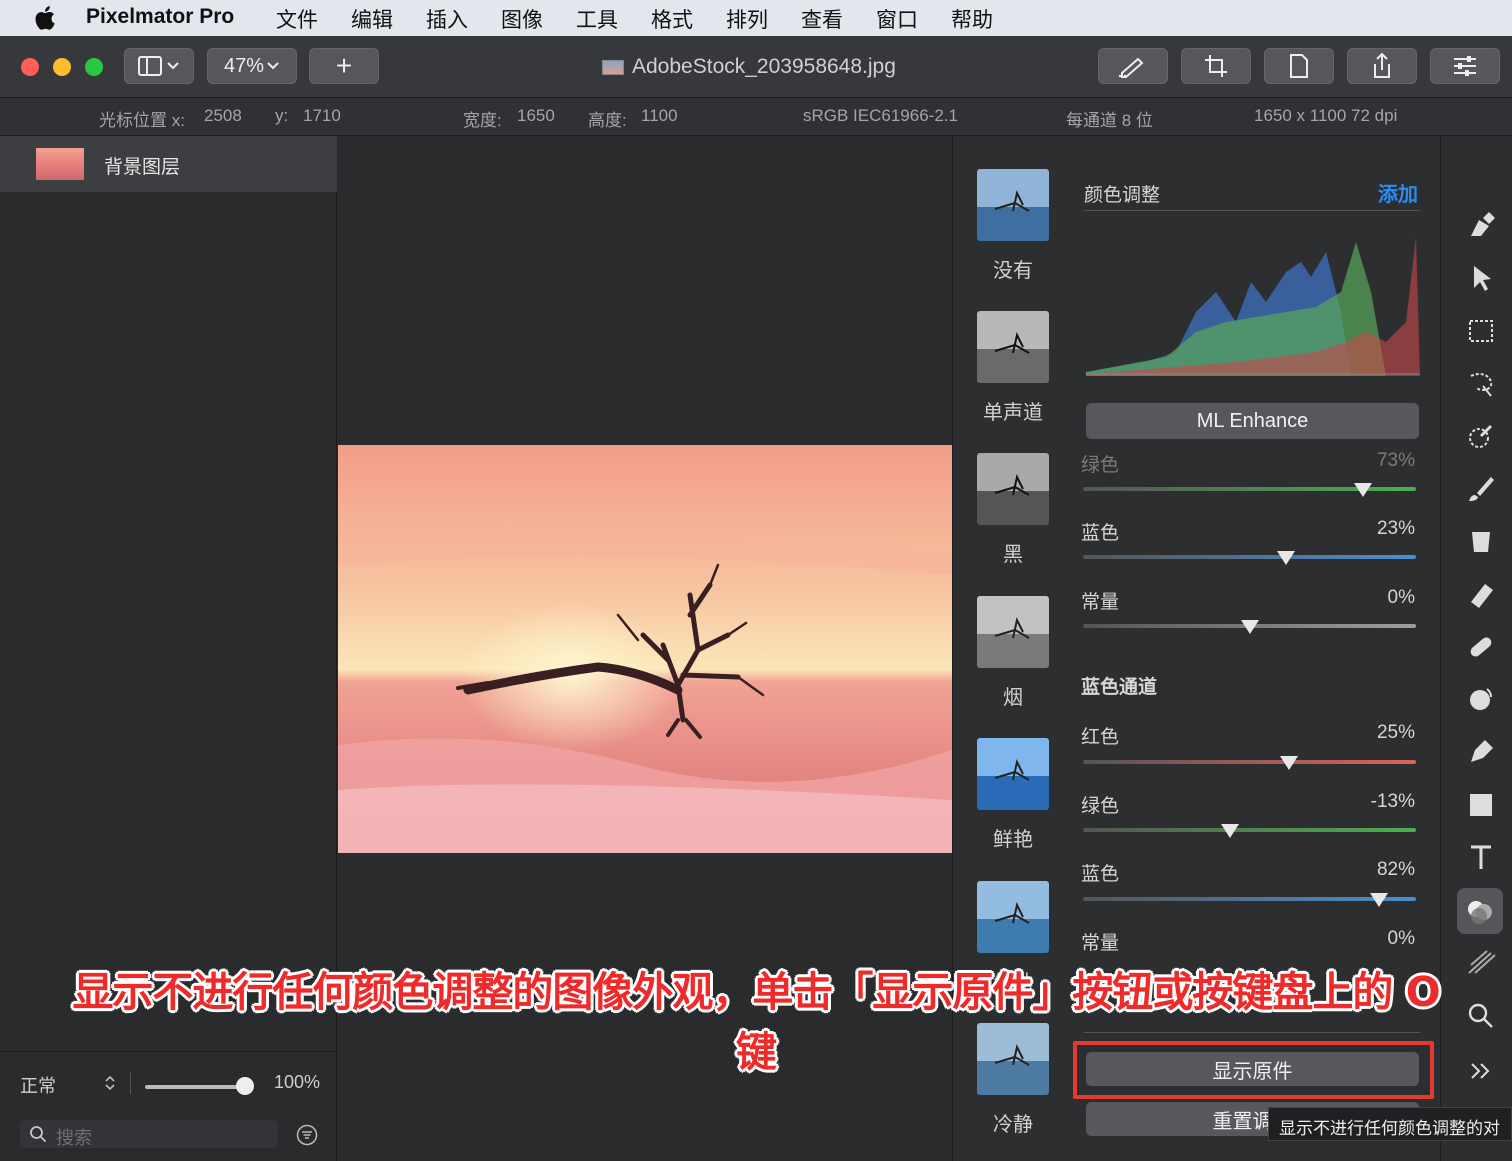 The height and width of the screenshot is (1161, 1512). Describe the element at coordinates (897, 19) in the screenshot. I see `menu-window: 窗口` at that location.